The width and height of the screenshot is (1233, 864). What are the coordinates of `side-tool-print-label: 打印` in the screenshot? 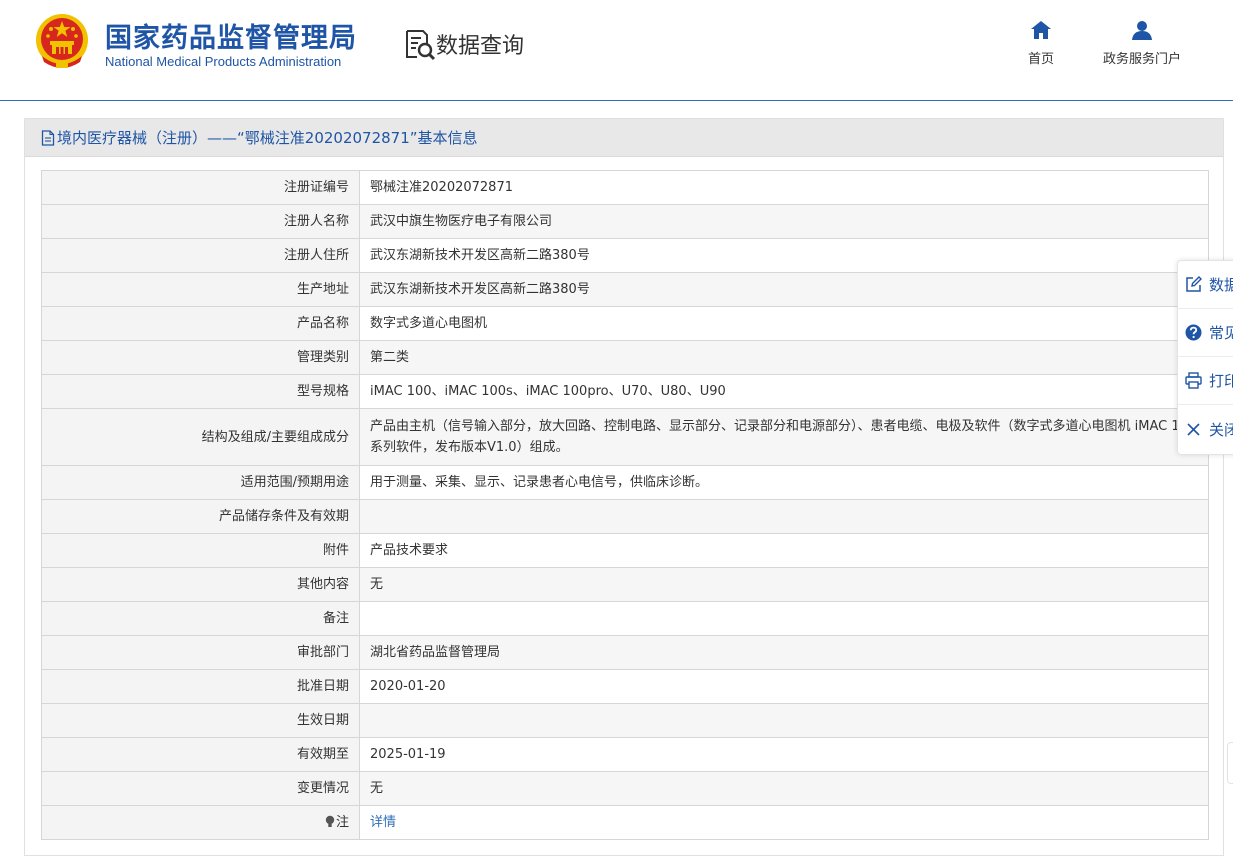 It's located at (1221, 381).